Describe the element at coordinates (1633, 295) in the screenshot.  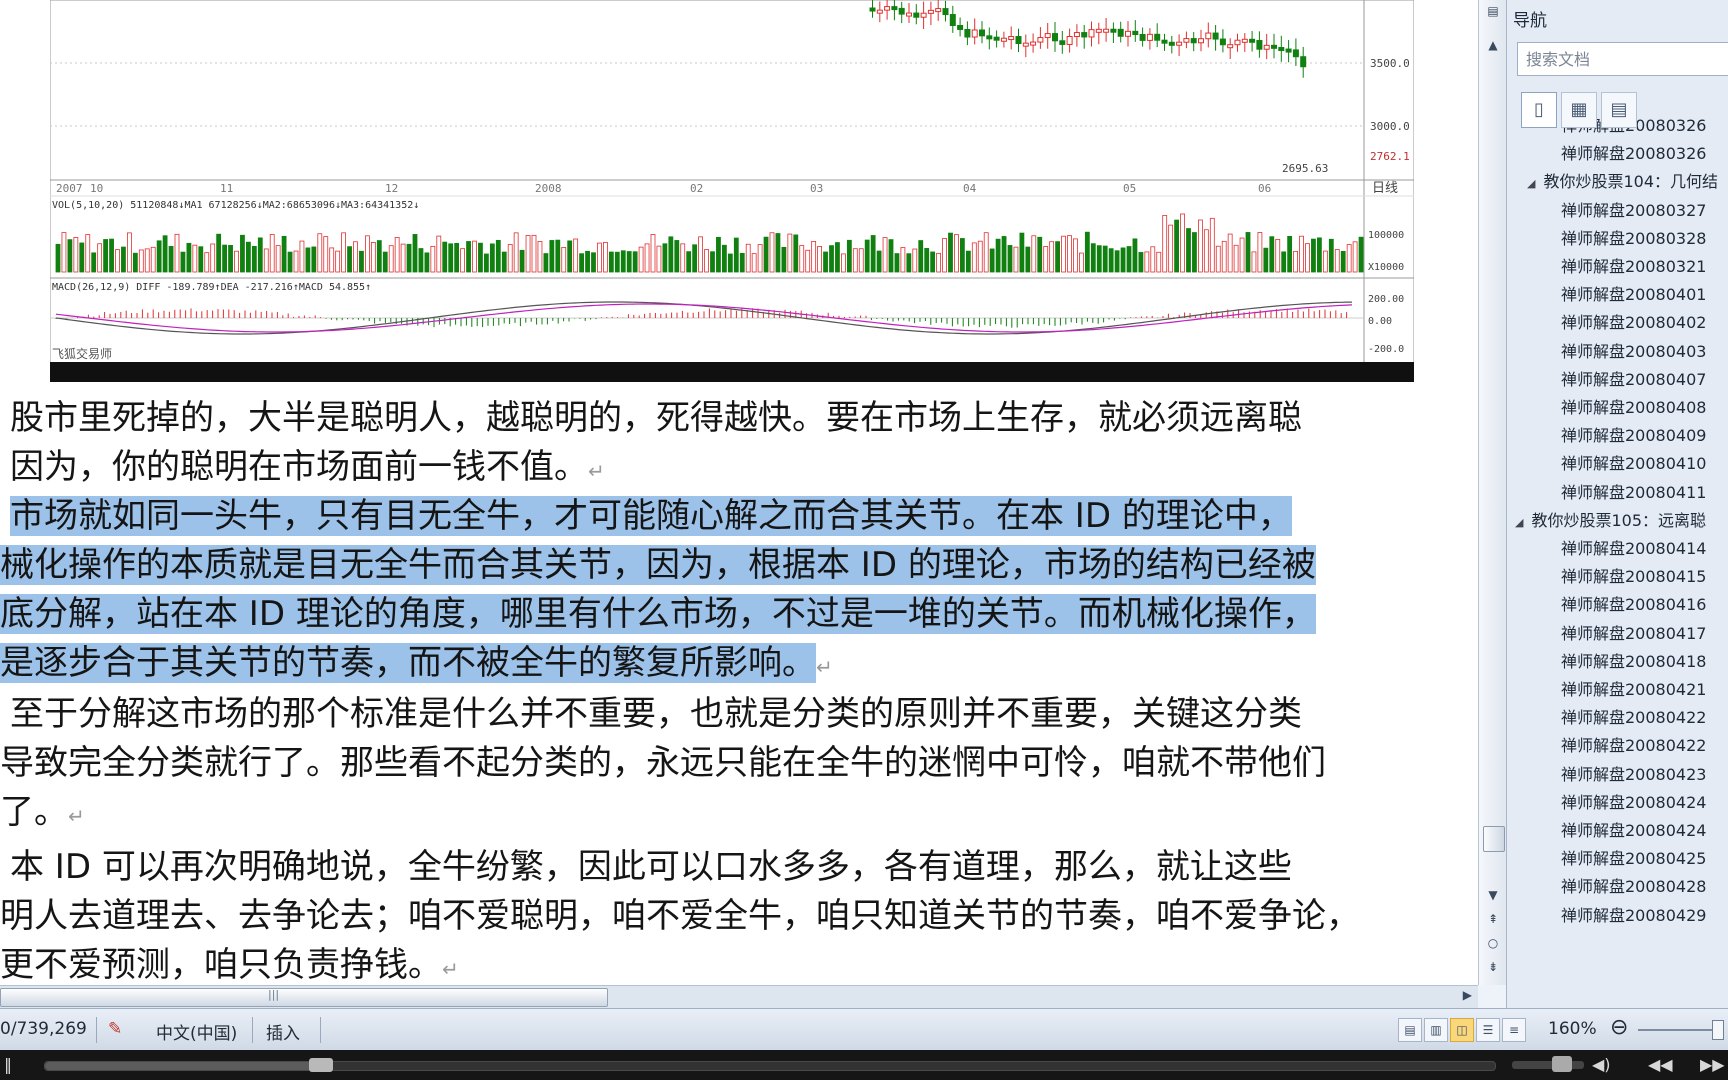
I see `nav-item: 禅师解盘20080401` at that location.